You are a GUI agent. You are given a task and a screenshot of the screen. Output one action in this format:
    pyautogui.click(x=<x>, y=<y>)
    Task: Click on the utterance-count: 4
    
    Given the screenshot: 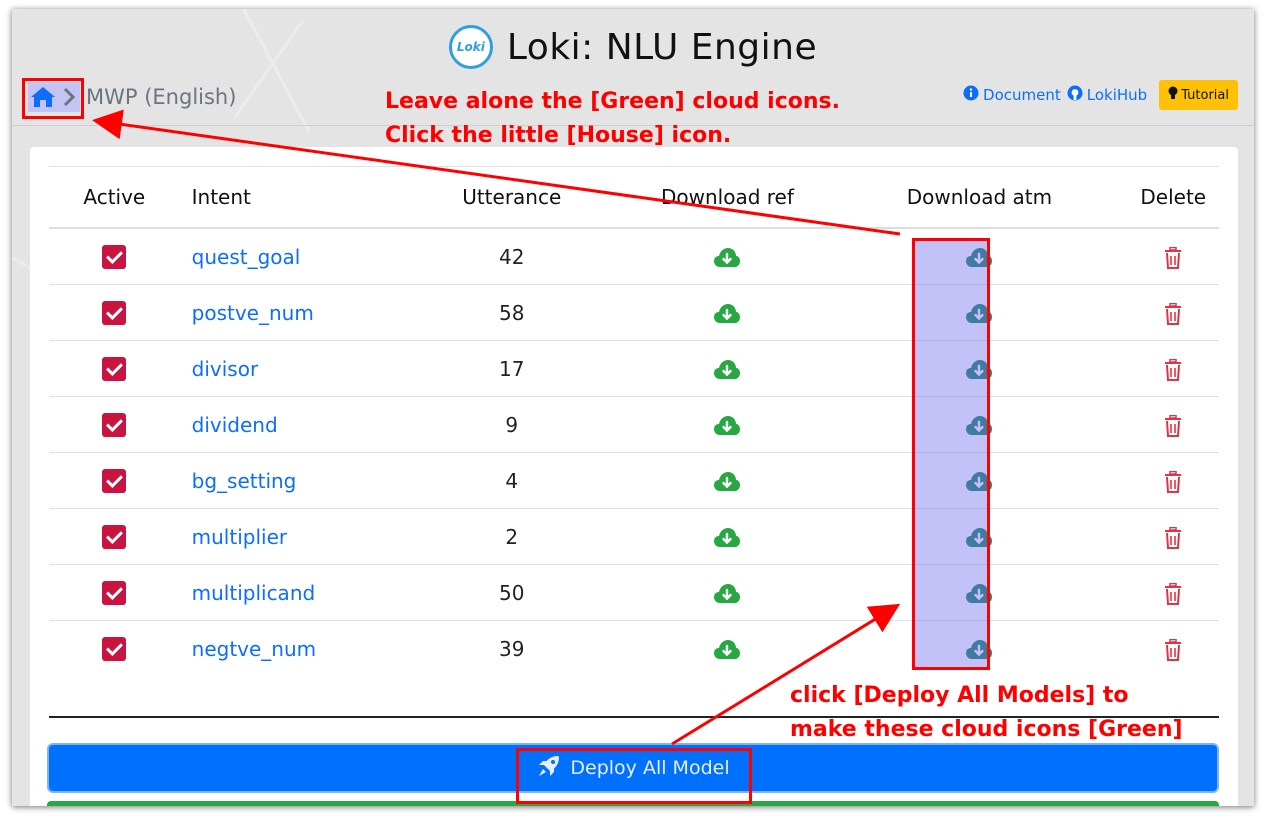 What is the action you would take?
    pyautogui.click(x=512, y=480)
    